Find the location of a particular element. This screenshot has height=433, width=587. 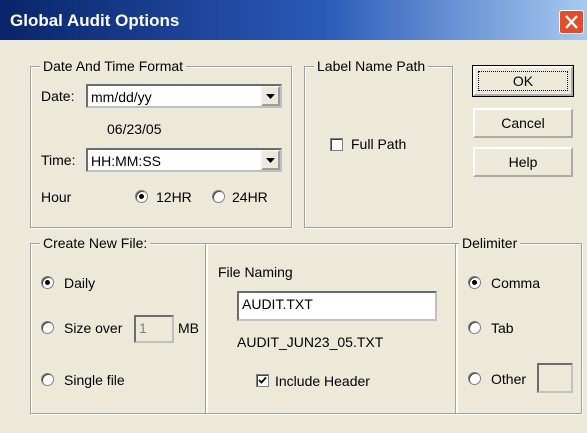

label-name-path-legend: Label Name Path is located at coordinates (371, 66).